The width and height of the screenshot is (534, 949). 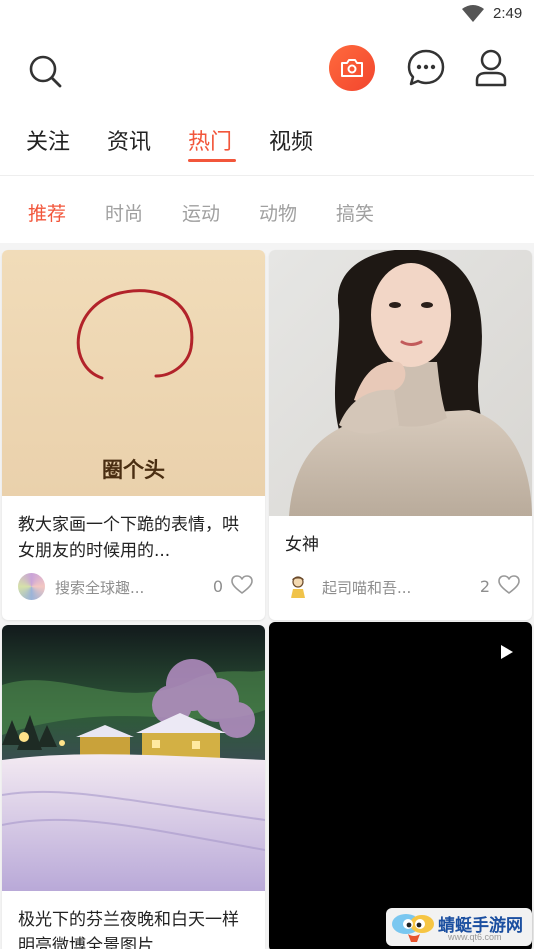 What do you see at coordinates (267, 70) in the screenshot?
I see `top-bar` at bounding box center [267, 70].